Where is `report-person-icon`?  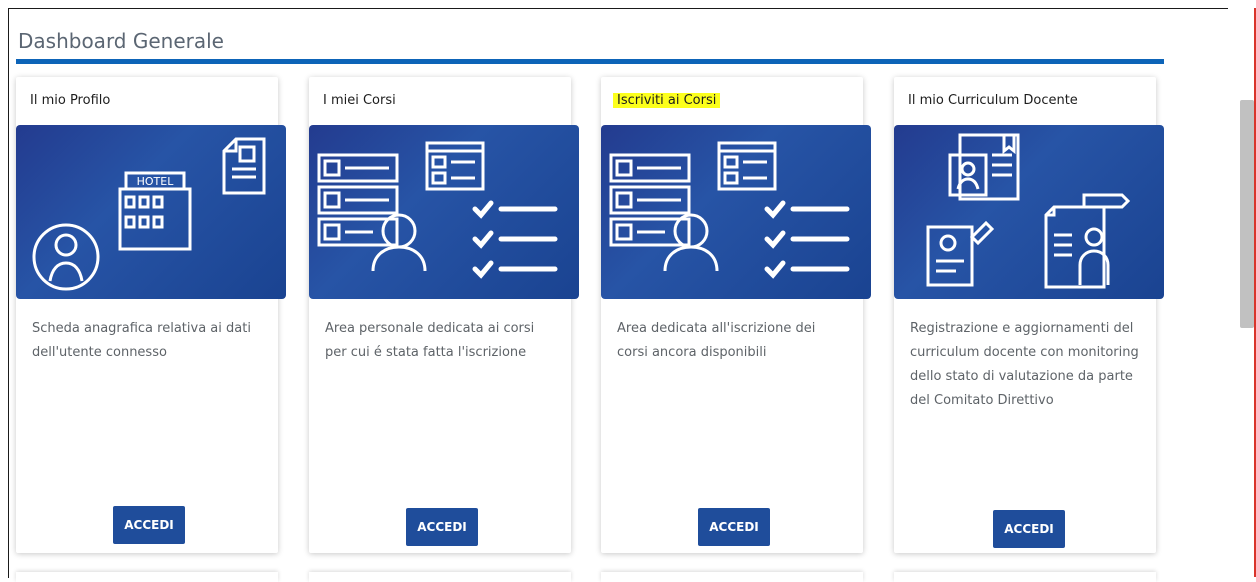
report-person-icon is located at coordinates (1087, 241).